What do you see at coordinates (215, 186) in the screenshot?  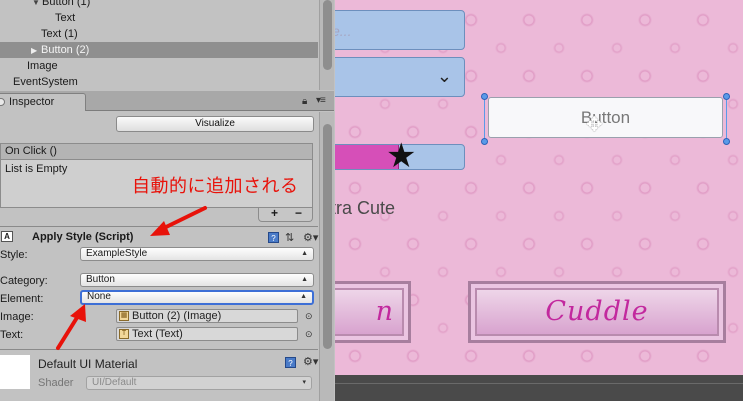 I see `annotation-text: 自動的に追加される` at bounding box center [215, 186].